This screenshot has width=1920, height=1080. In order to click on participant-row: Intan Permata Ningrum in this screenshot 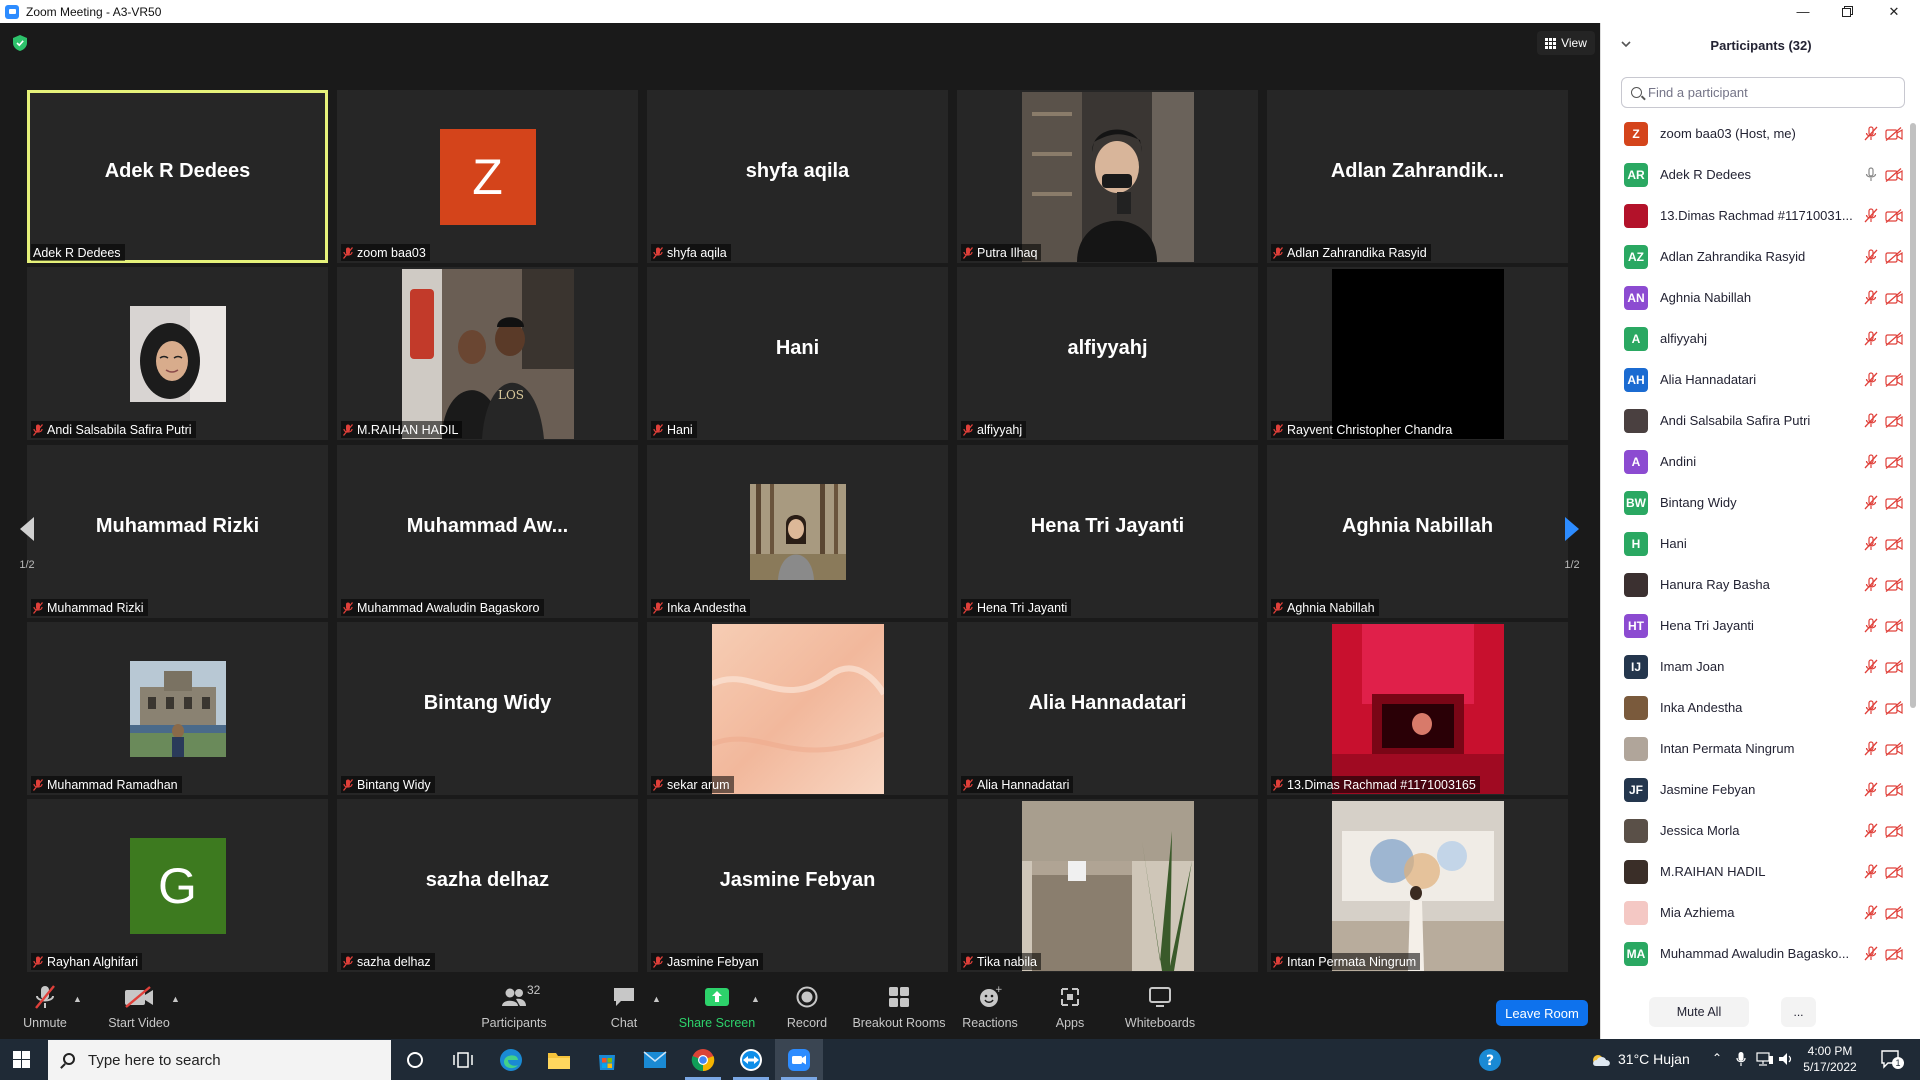, I will do `click(1753, 748)`.